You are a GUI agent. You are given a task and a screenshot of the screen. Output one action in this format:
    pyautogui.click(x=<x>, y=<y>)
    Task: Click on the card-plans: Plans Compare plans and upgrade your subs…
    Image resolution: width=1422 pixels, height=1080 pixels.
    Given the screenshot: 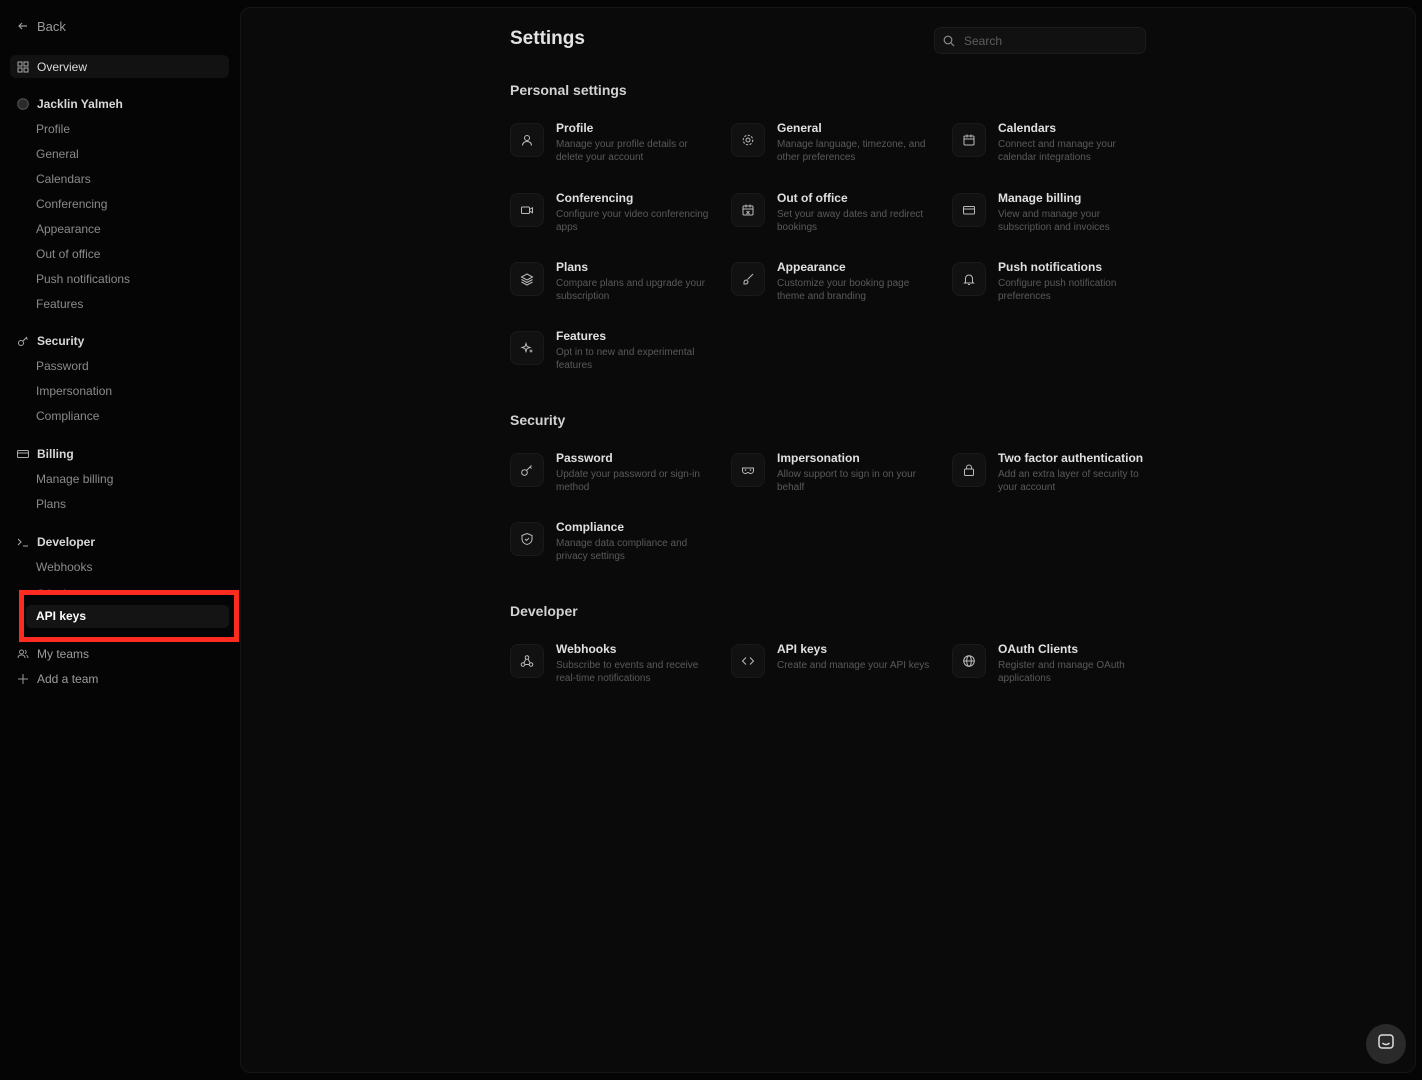 What is the action you would take?
    pyautogui.click(x=615, y=286)
    